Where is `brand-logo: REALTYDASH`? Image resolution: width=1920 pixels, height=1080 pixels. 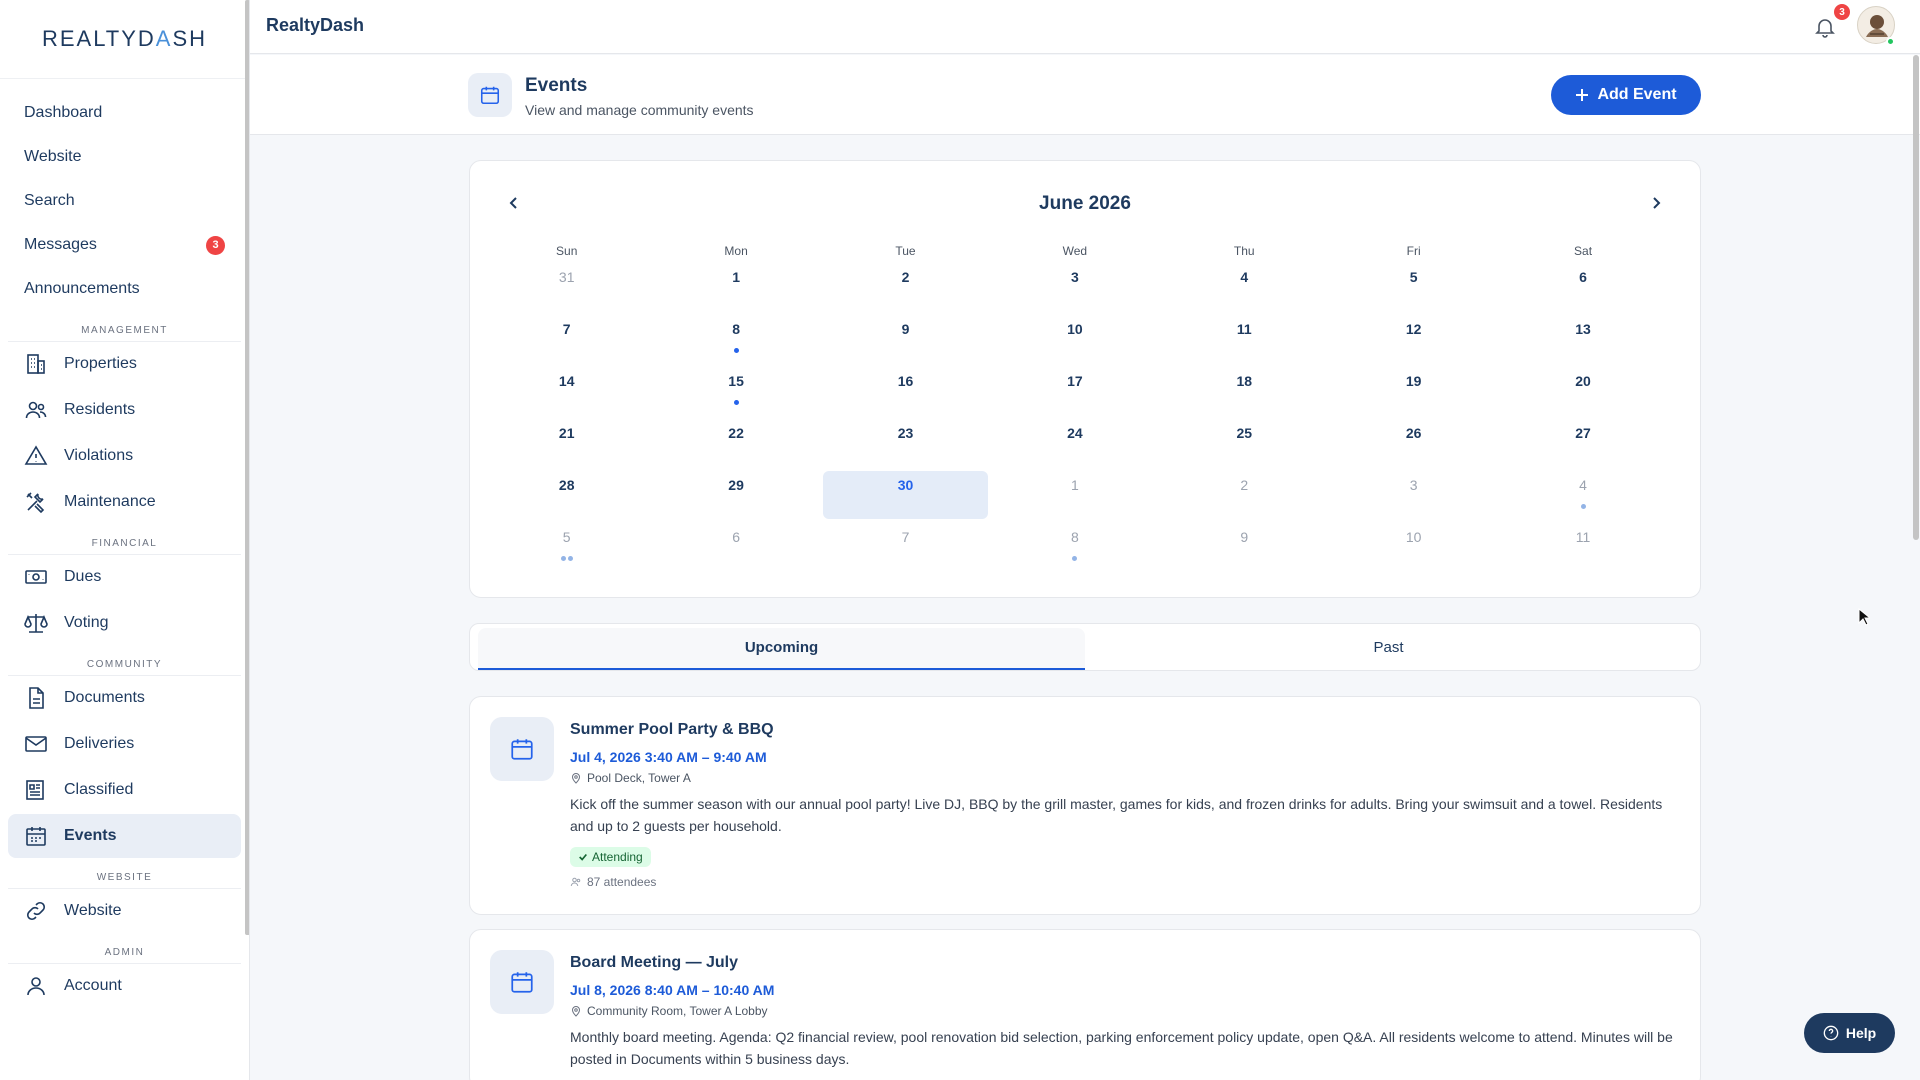
brand-logo: REALTYDASH is located at coordinates (124, 39).